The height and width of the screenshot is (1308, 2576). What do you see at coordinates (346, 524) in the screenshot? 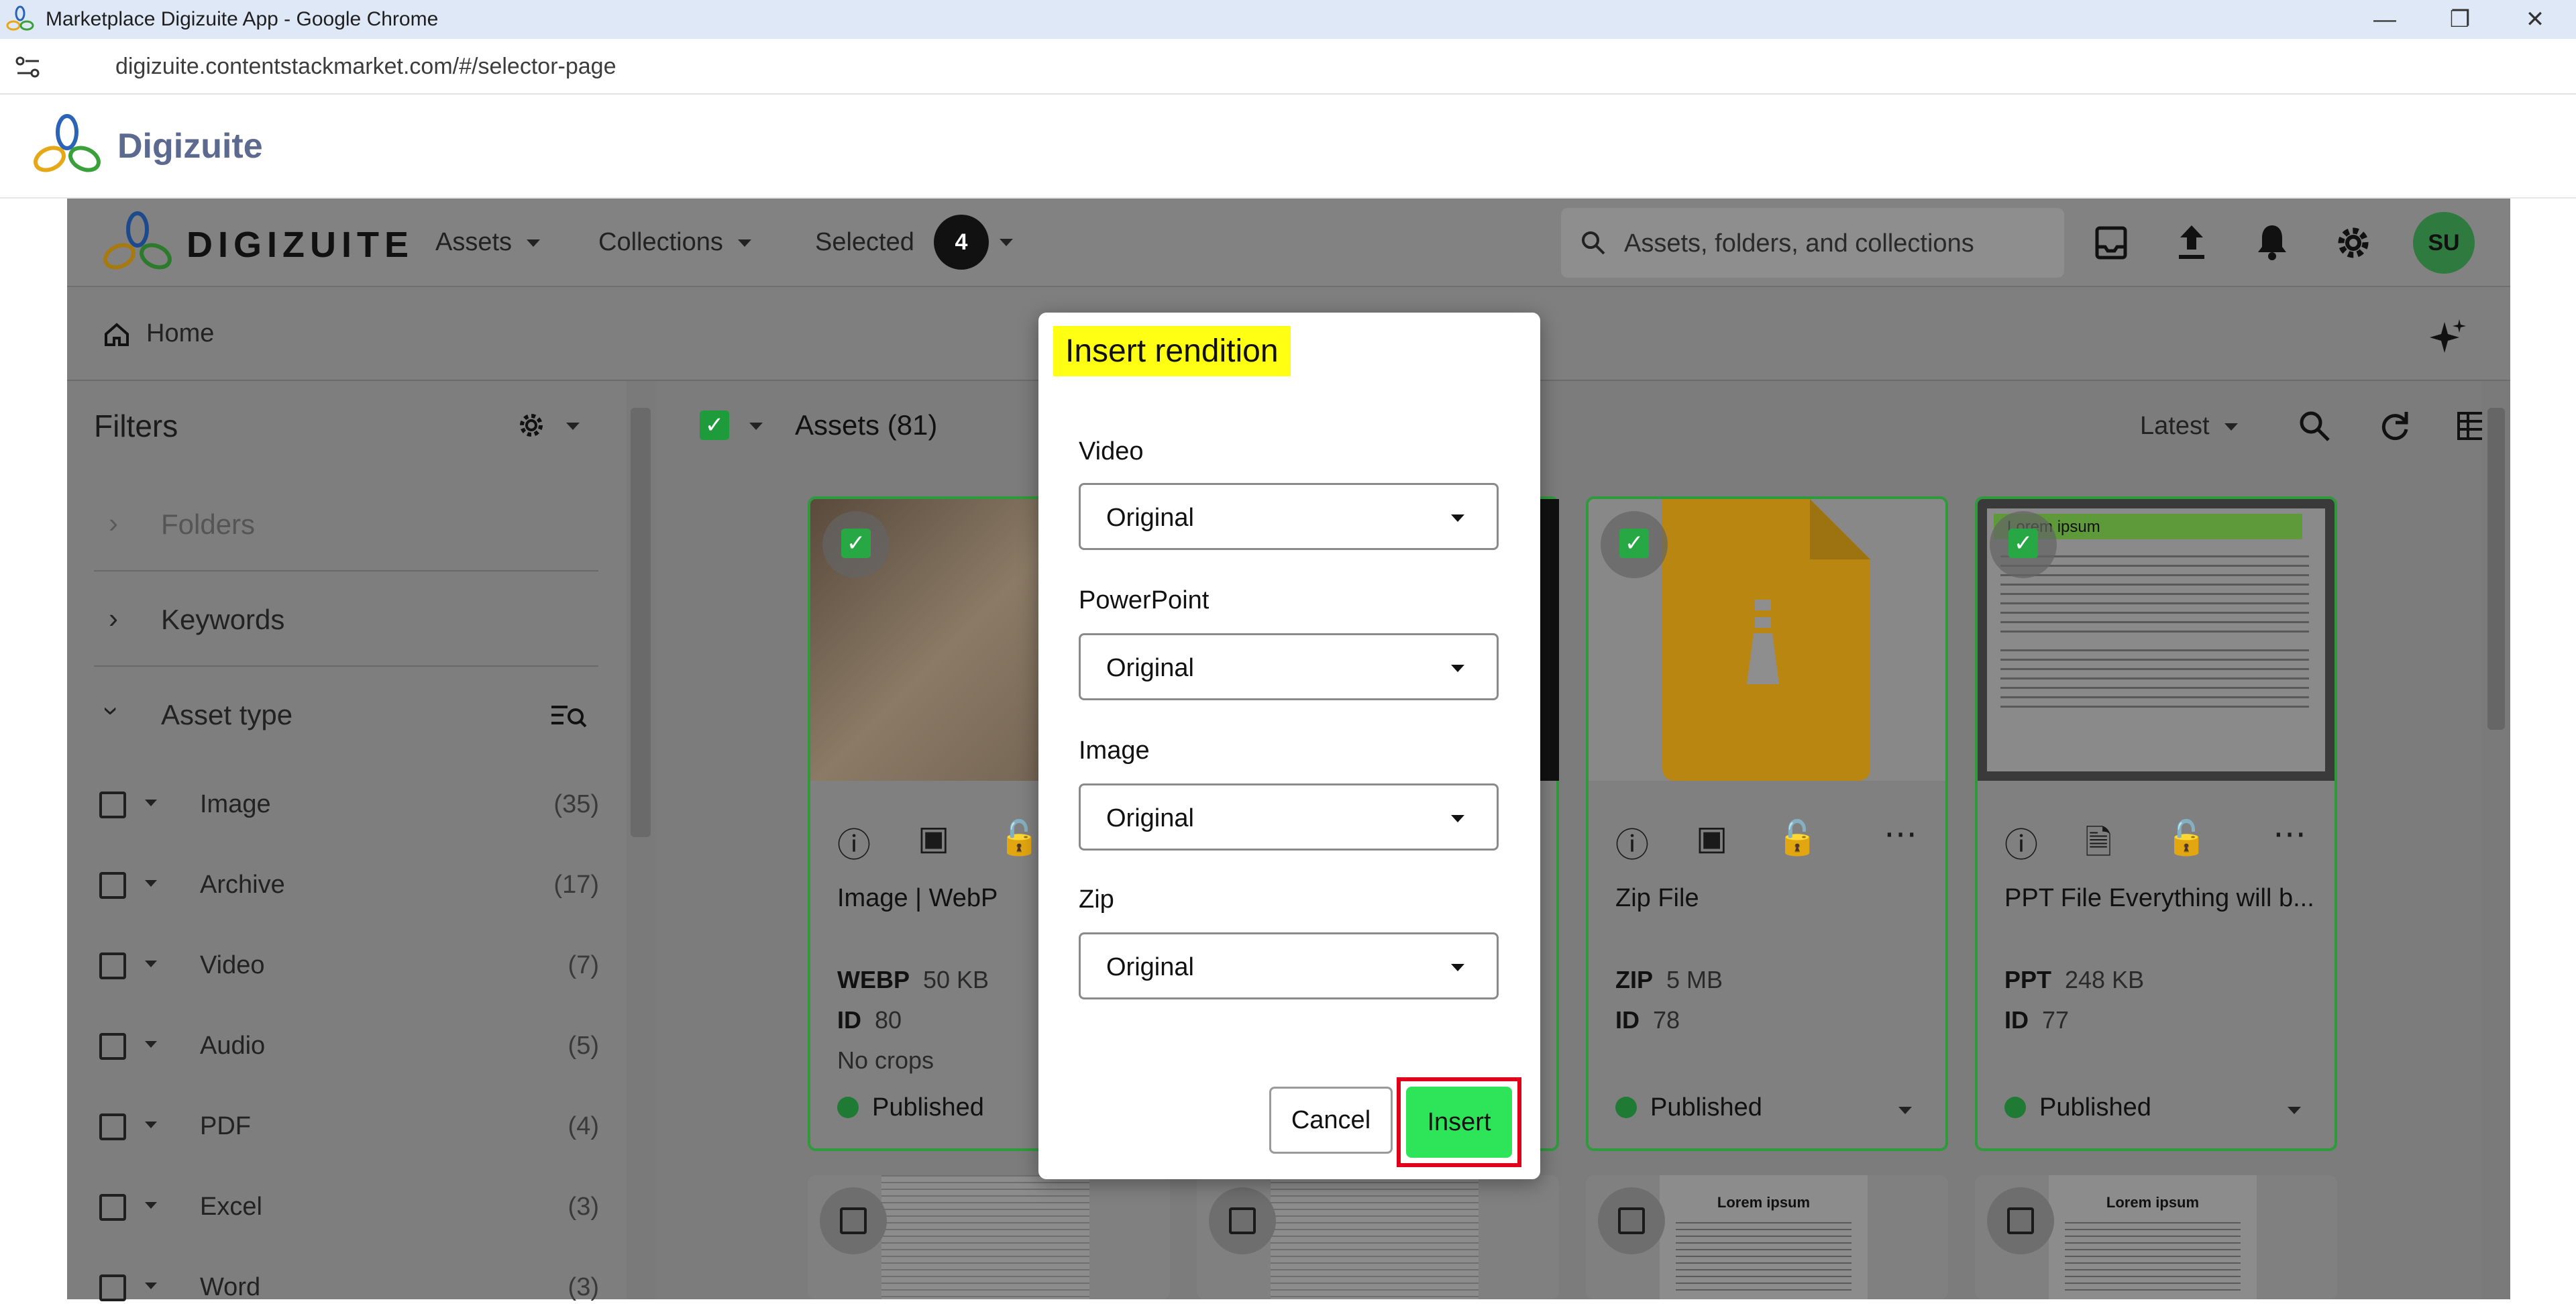
I see `filter-folders: › Folders` at bounding box center [346, 524].